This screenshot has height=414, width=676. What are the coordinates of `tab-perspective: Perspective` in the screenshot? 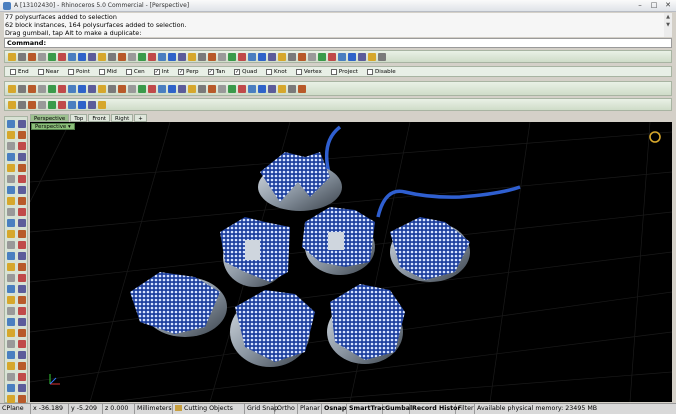 It's located at (50, 118).